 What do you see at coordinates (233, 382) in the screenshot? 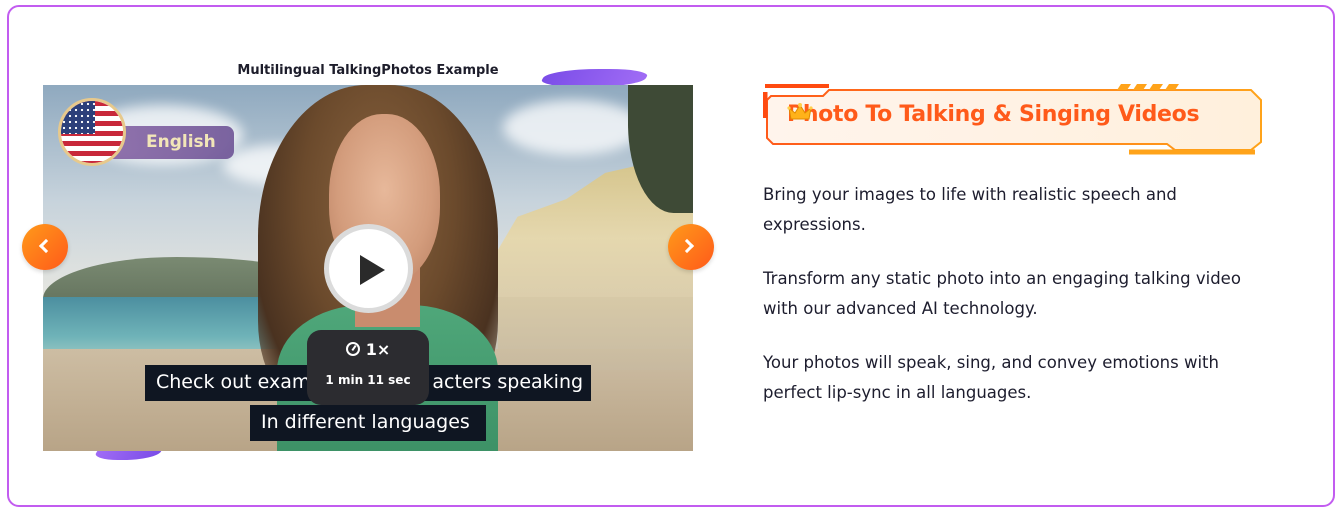
I see `subtitle-line-1-start: Check out exam` at bounding box center [233, 382].